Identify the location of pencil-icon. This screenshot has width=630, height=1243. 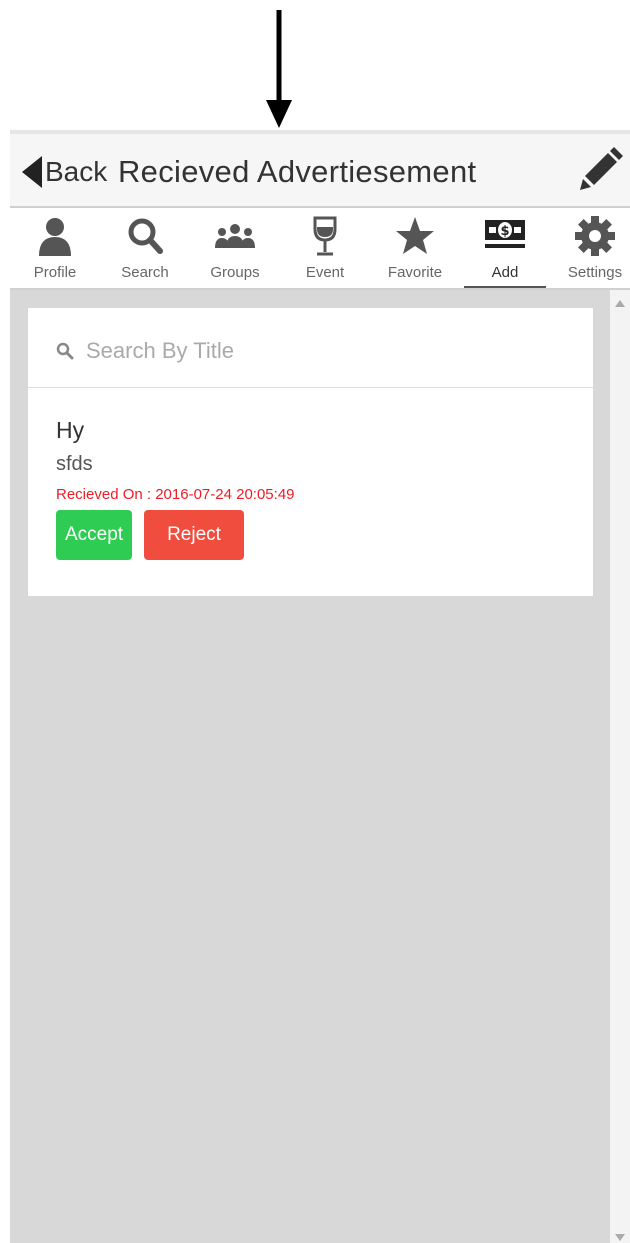
(598, 172).